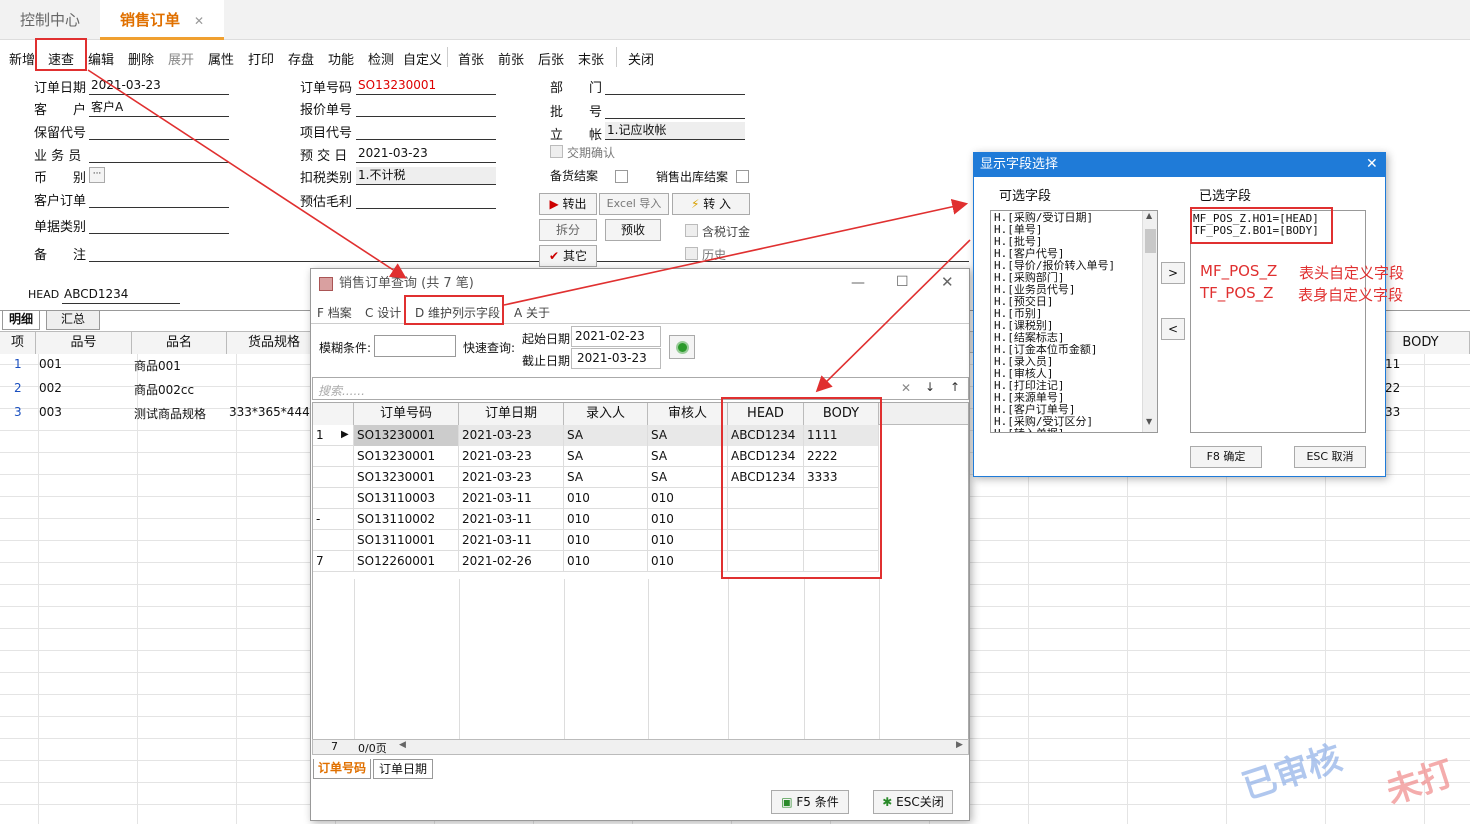 This screenshot has width=1470, height=824. What do you see at coordinates (633, 230) in the screenshot?
I see `prepay-button: 预收` at bounding box center [633, 230].